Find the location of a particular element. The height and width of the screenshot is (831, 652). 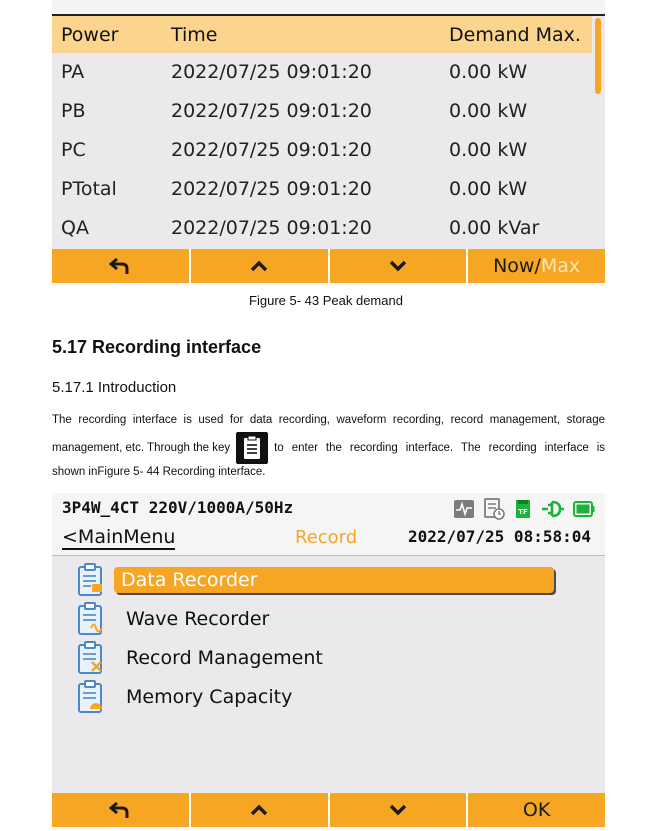

table-header: Power Time Demand Max. is located at coordinates (322, 34).